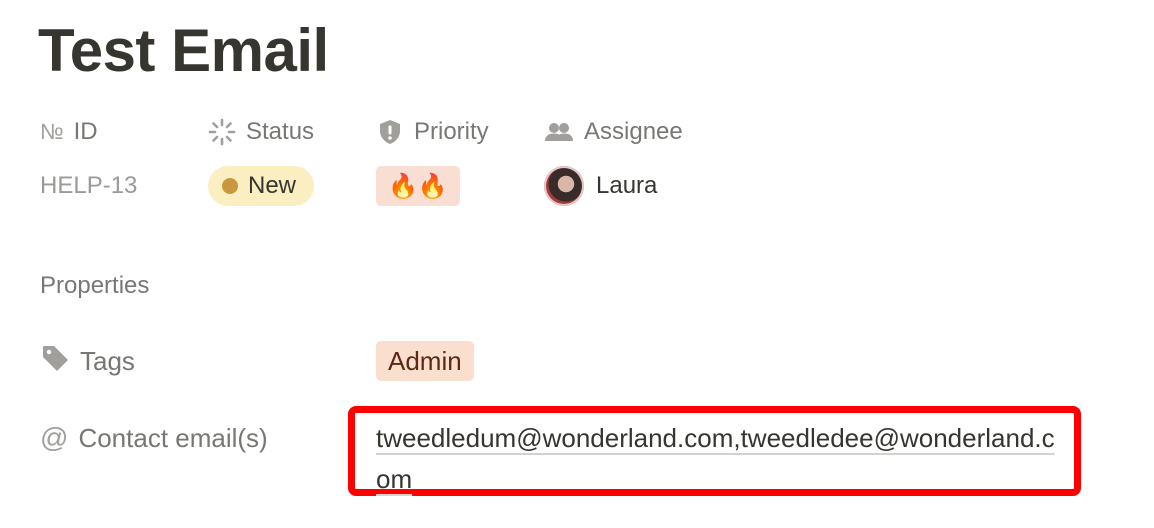 The image size is (1154, 528). Describe the element at coordinates (633, 131) in the screenshot. I see `property-assignee-label: Assignee` at that location.